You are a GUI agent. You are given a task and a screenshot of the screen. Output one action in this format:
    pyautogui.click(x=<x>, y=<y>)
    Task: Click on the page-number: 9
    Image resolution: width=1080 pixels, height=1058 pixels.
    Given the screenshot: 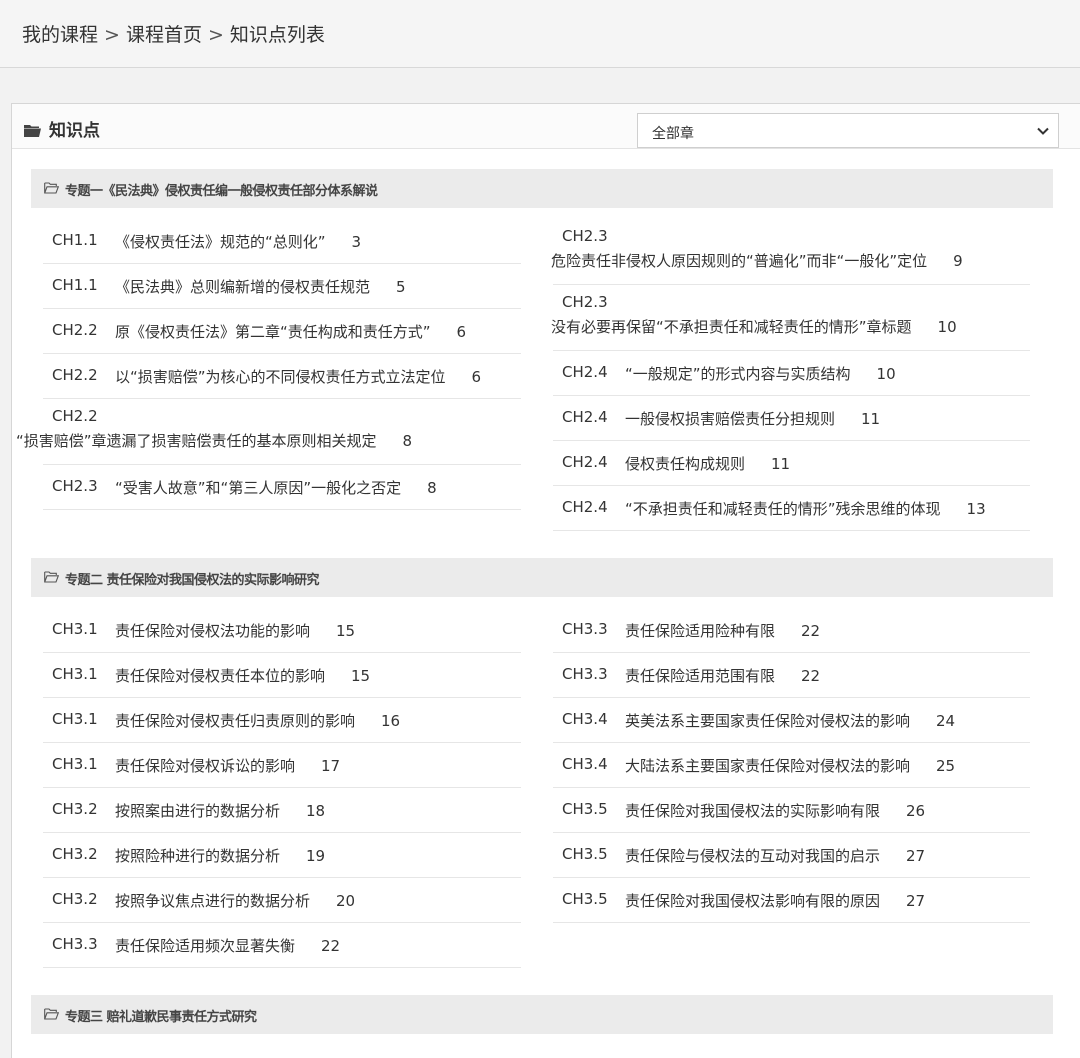 What is the action you would take?
    pyautogui.click(x=958, y=261)
    